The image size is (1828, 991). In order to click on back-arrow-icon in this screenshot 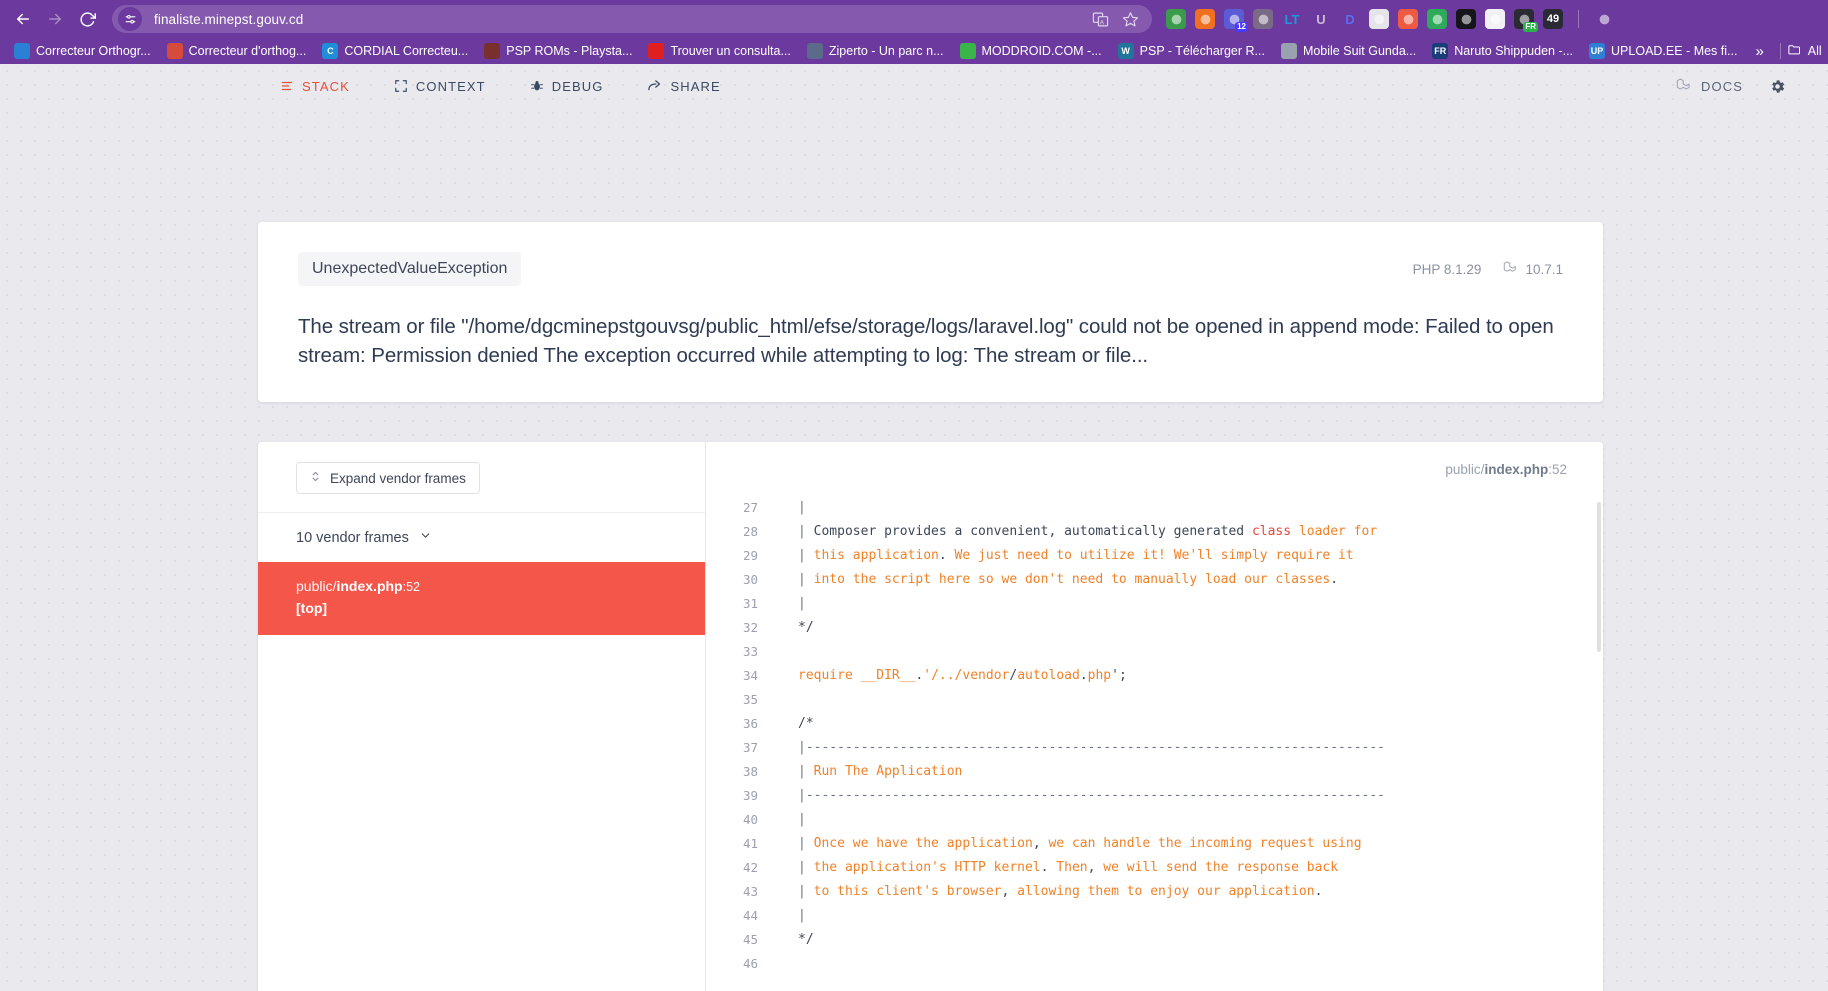, I will do `click(23, 19)`.